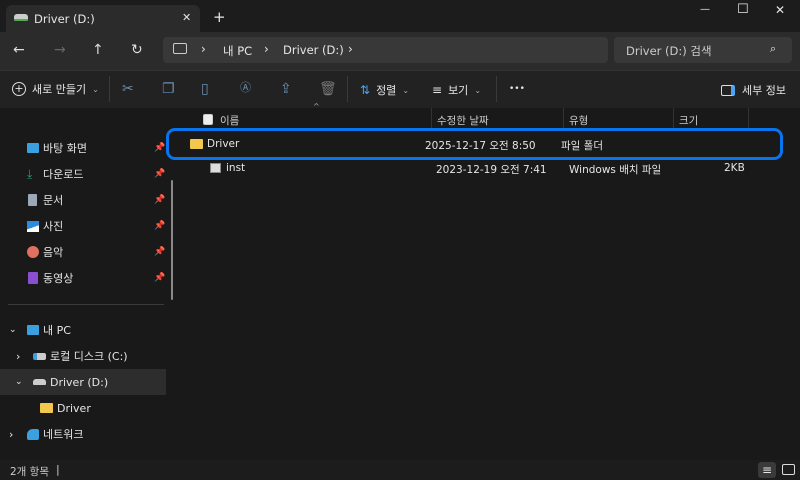 The width and height of the screenshot is (800, 480). Describe the element at coordinates (215, 168) in the screenshot. I see `batch-file-icon` at that location.